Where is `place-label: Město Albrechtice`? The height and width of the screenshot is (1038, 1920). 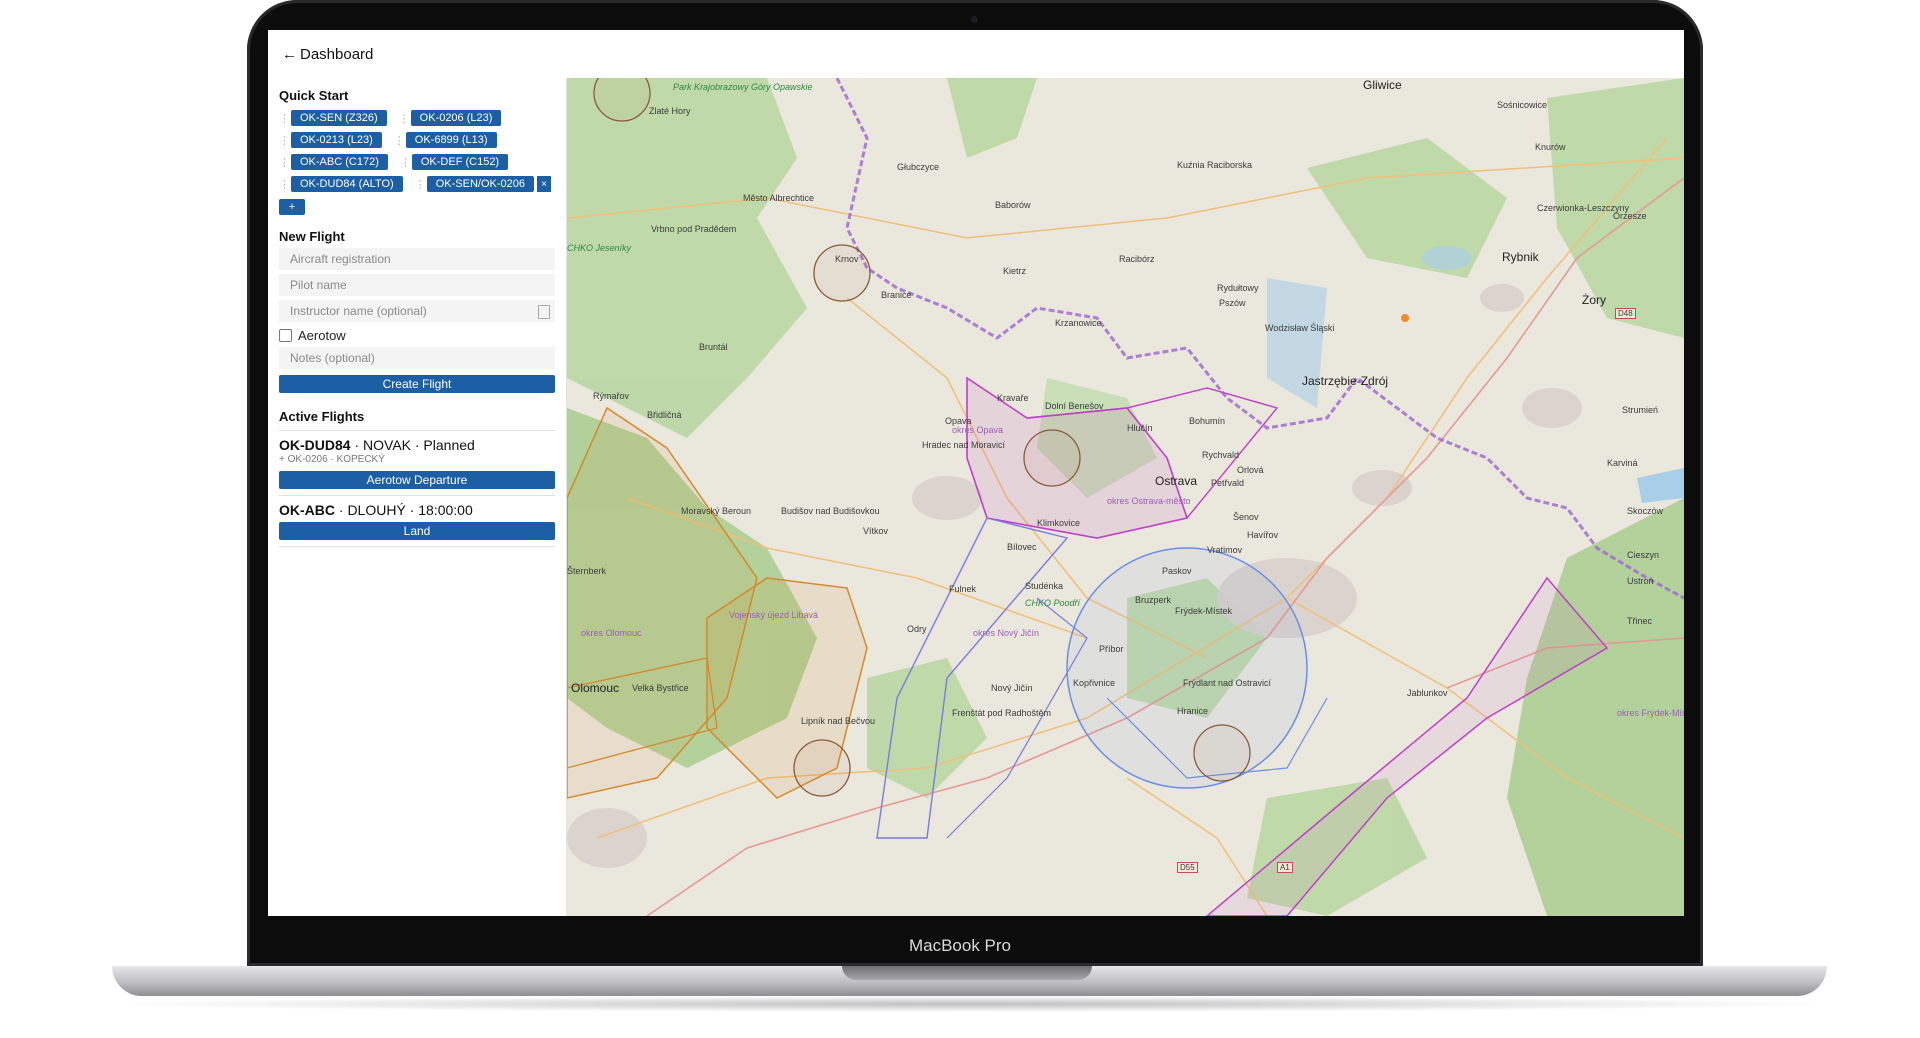 place-label: Město Albrechtice is located at coordinates (779, 198).